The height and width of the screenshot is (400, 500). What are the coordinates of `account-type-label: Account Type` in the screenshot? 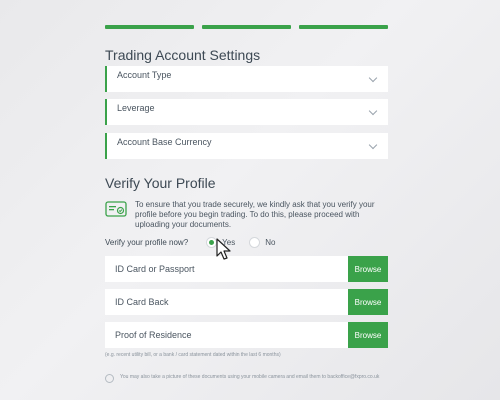 It's located at (144, 75).